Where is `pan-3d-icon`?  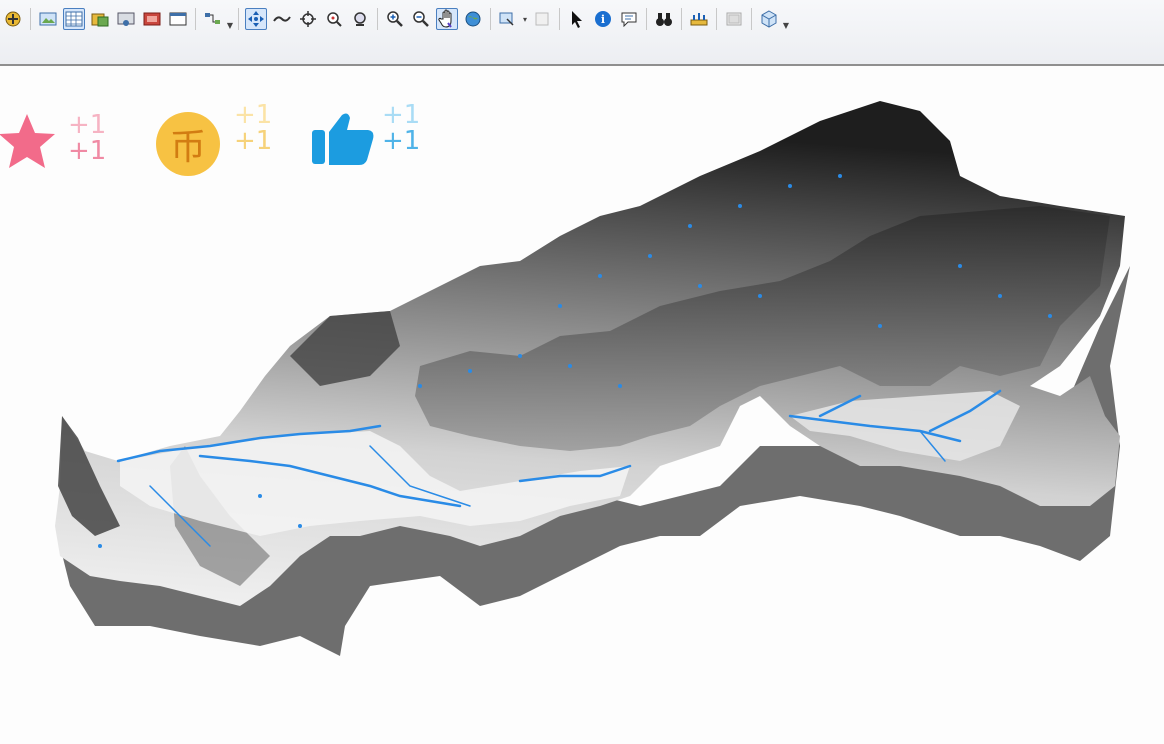 pan-3d-icon is located at coordinates (256, 19).